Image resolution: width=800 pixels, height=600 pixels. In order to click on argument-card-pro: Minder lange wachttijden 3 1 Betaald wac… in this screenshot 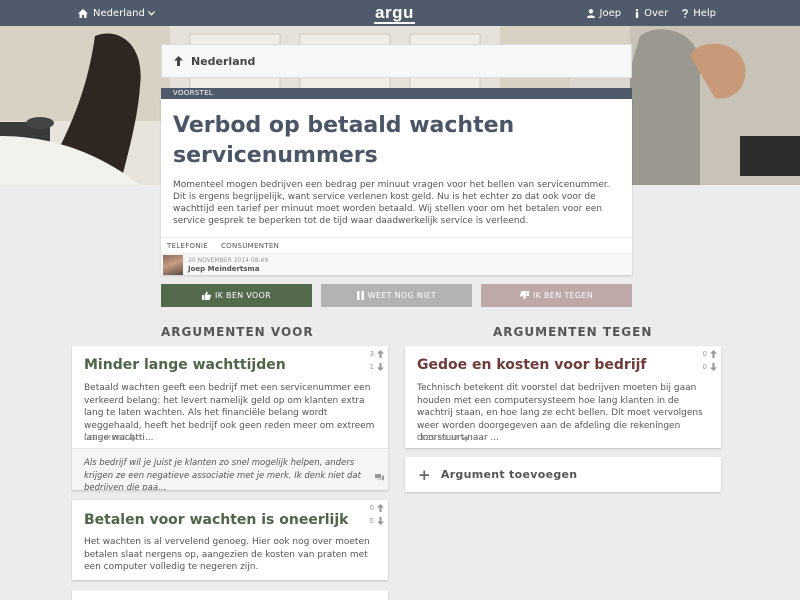, I will do `click(230, 418)`.